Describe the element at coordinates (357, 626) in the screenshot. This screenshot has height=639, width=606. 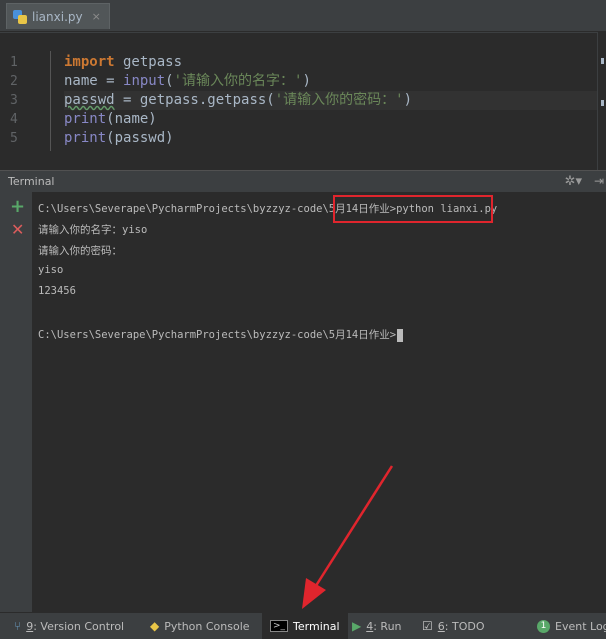
I see `run-icon: ▶` at that location.